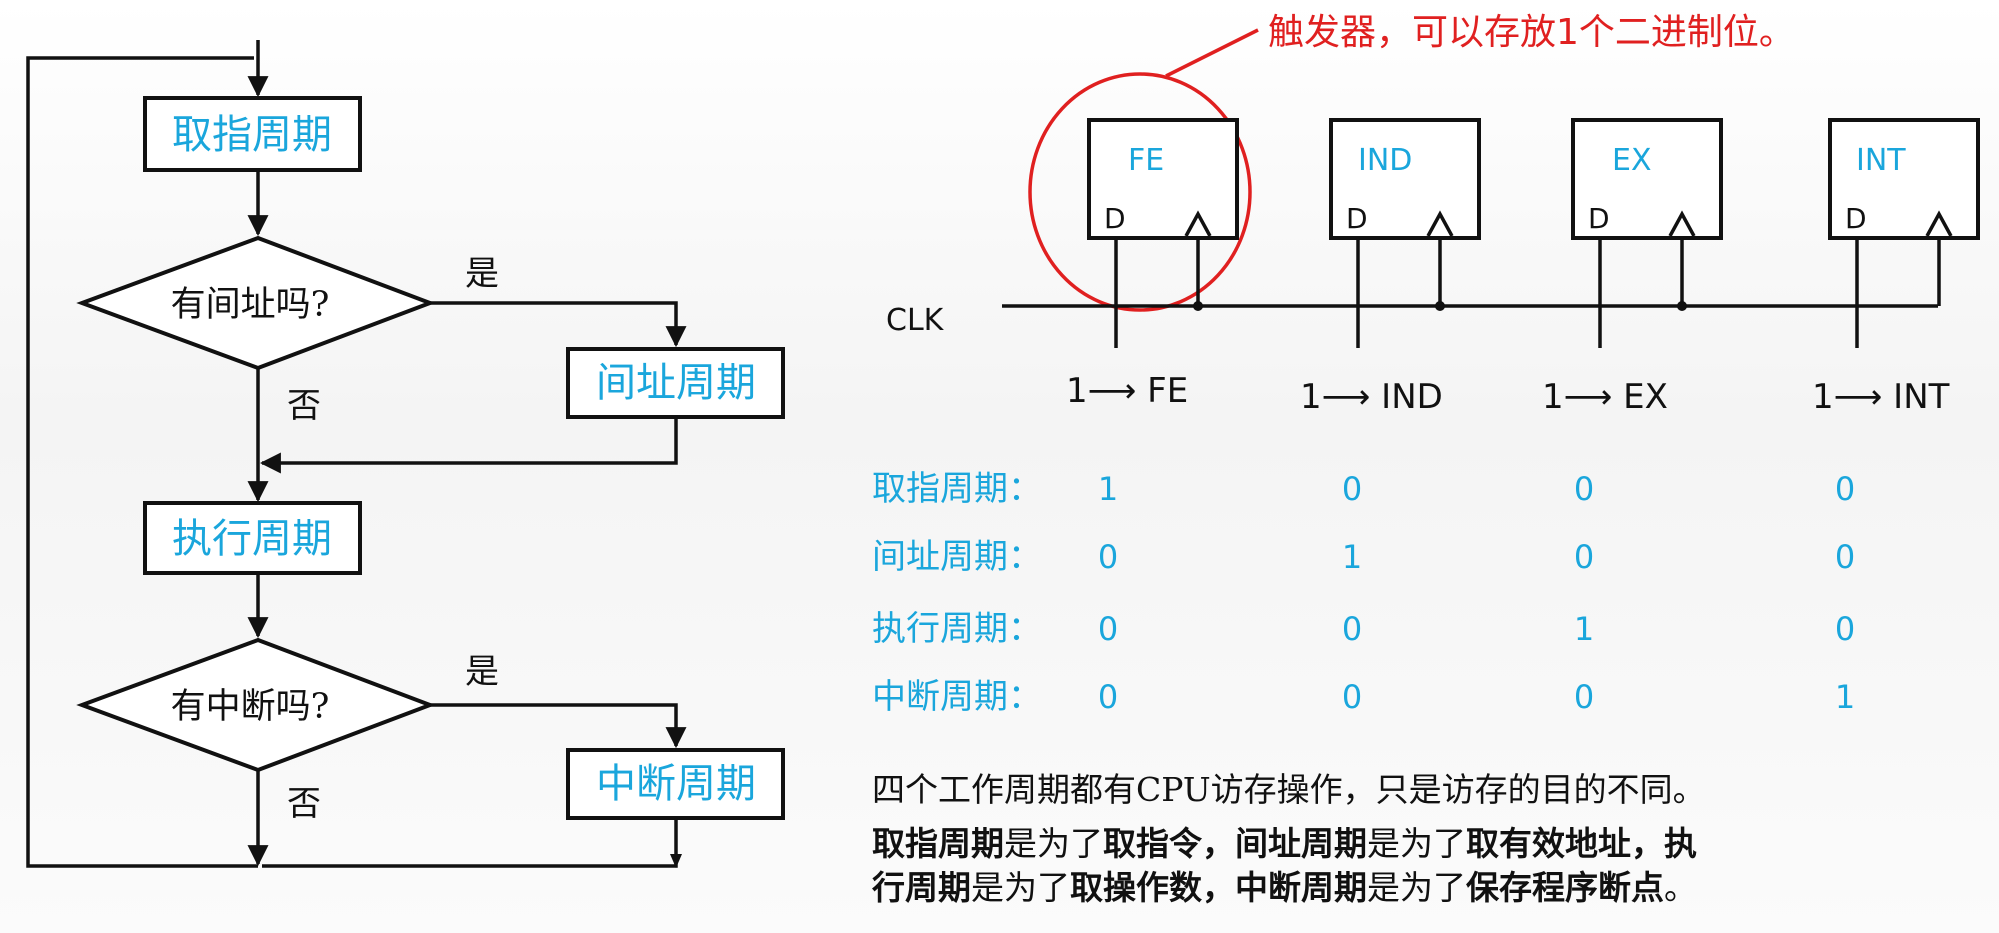 This screenshot has width=1999, height=933. Describe the element at coordinates (1212, 53) in the screenshot. I see `callout-pointer-line` at that location.